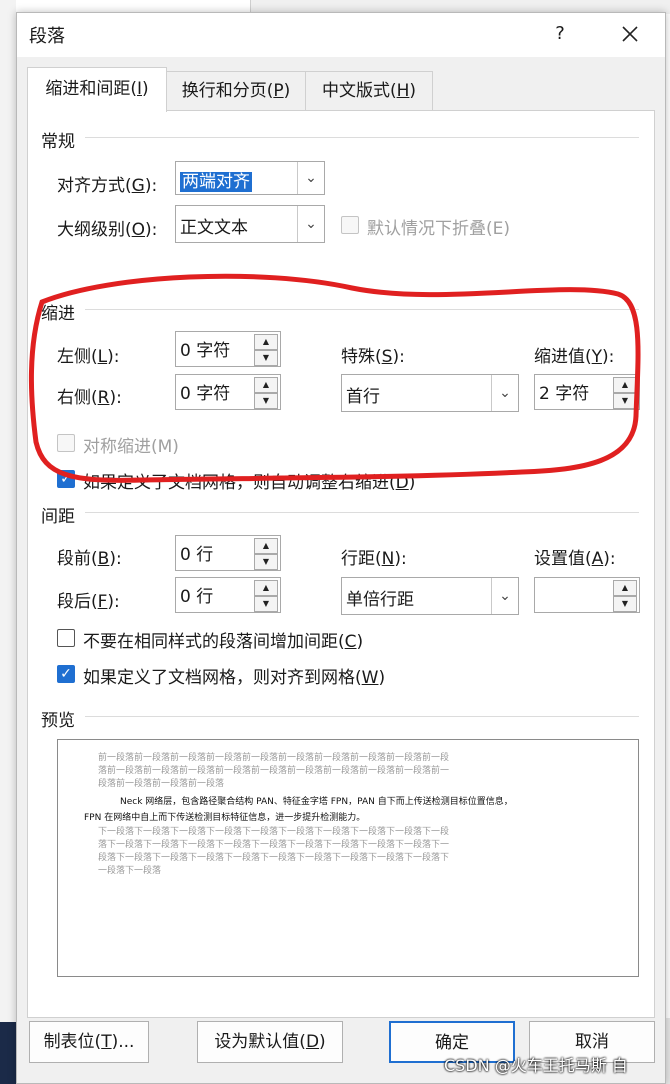  I want to click on collapse-by-default-label: 默认情况下折叠(E), so click(439, 229).